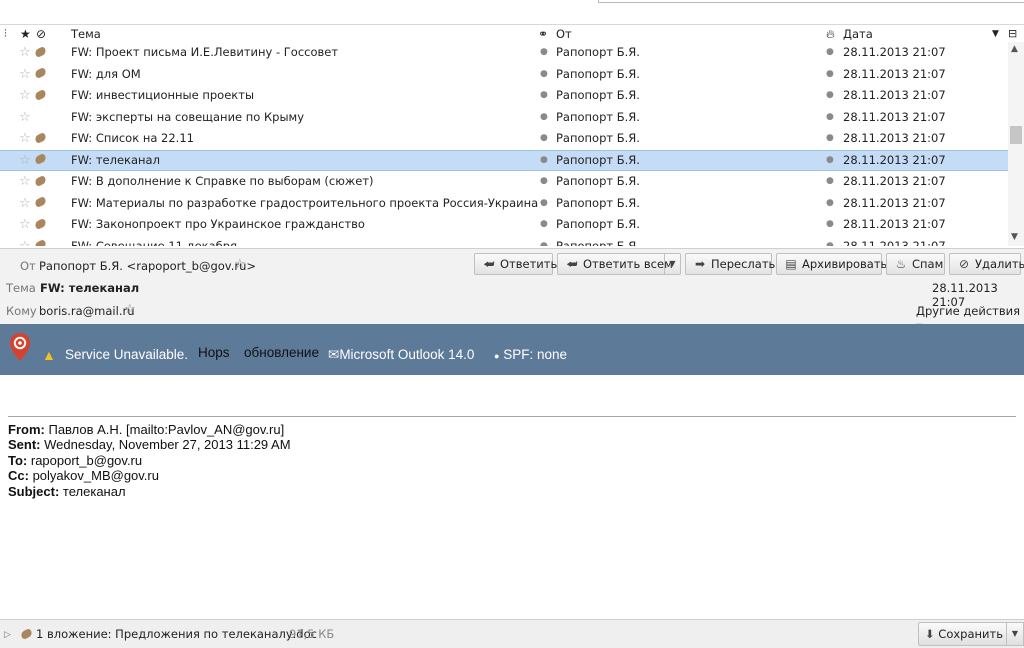 Image resolution: width=1024 pixels, height=648 pixels. I want to click on fwd-sent-label: Sent:, so click(24, 445).